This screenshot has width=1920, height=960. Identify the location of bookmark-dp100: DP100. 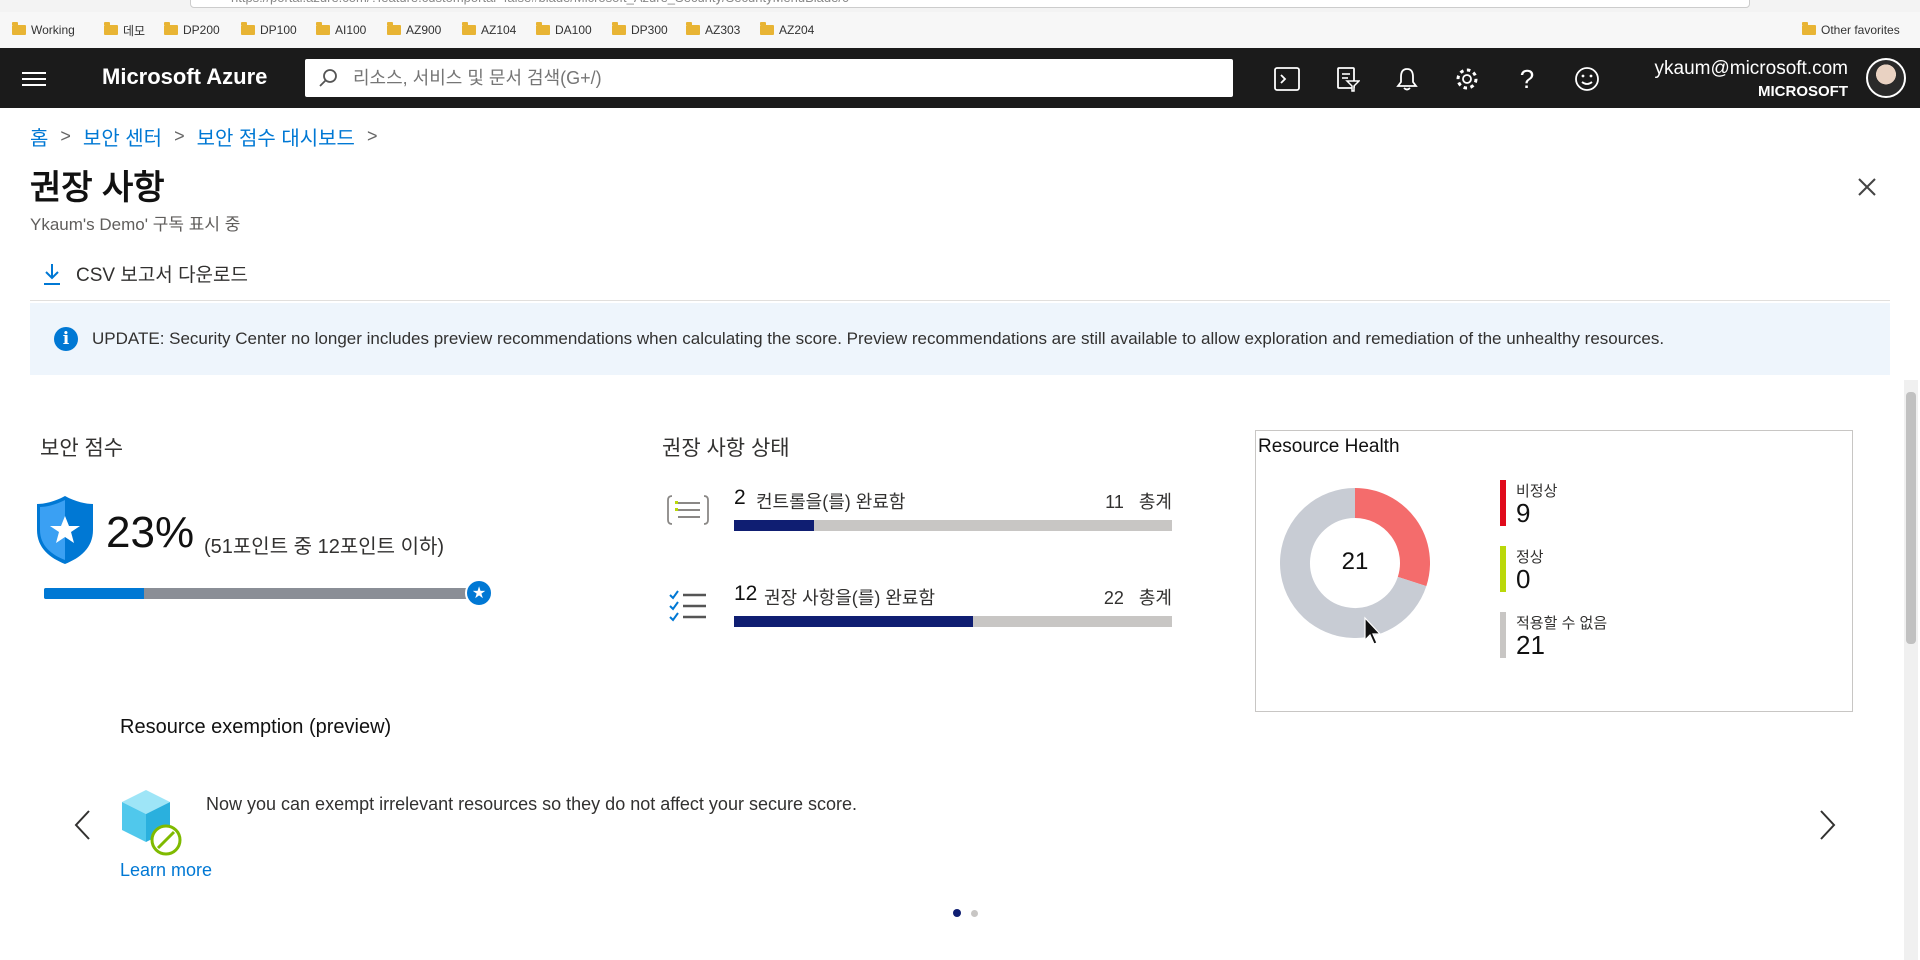
(269, 30).